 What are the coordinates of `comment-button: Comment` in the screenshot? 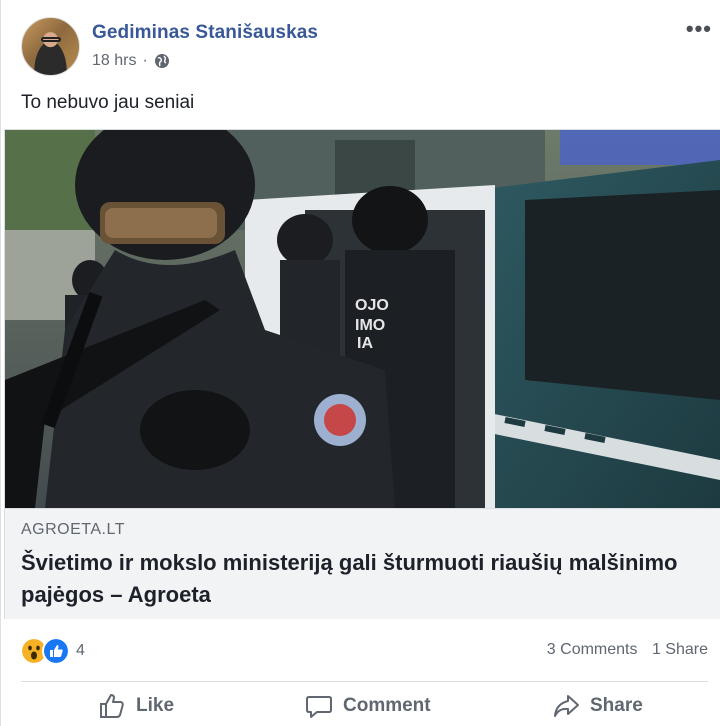 It's located at (368, 706).